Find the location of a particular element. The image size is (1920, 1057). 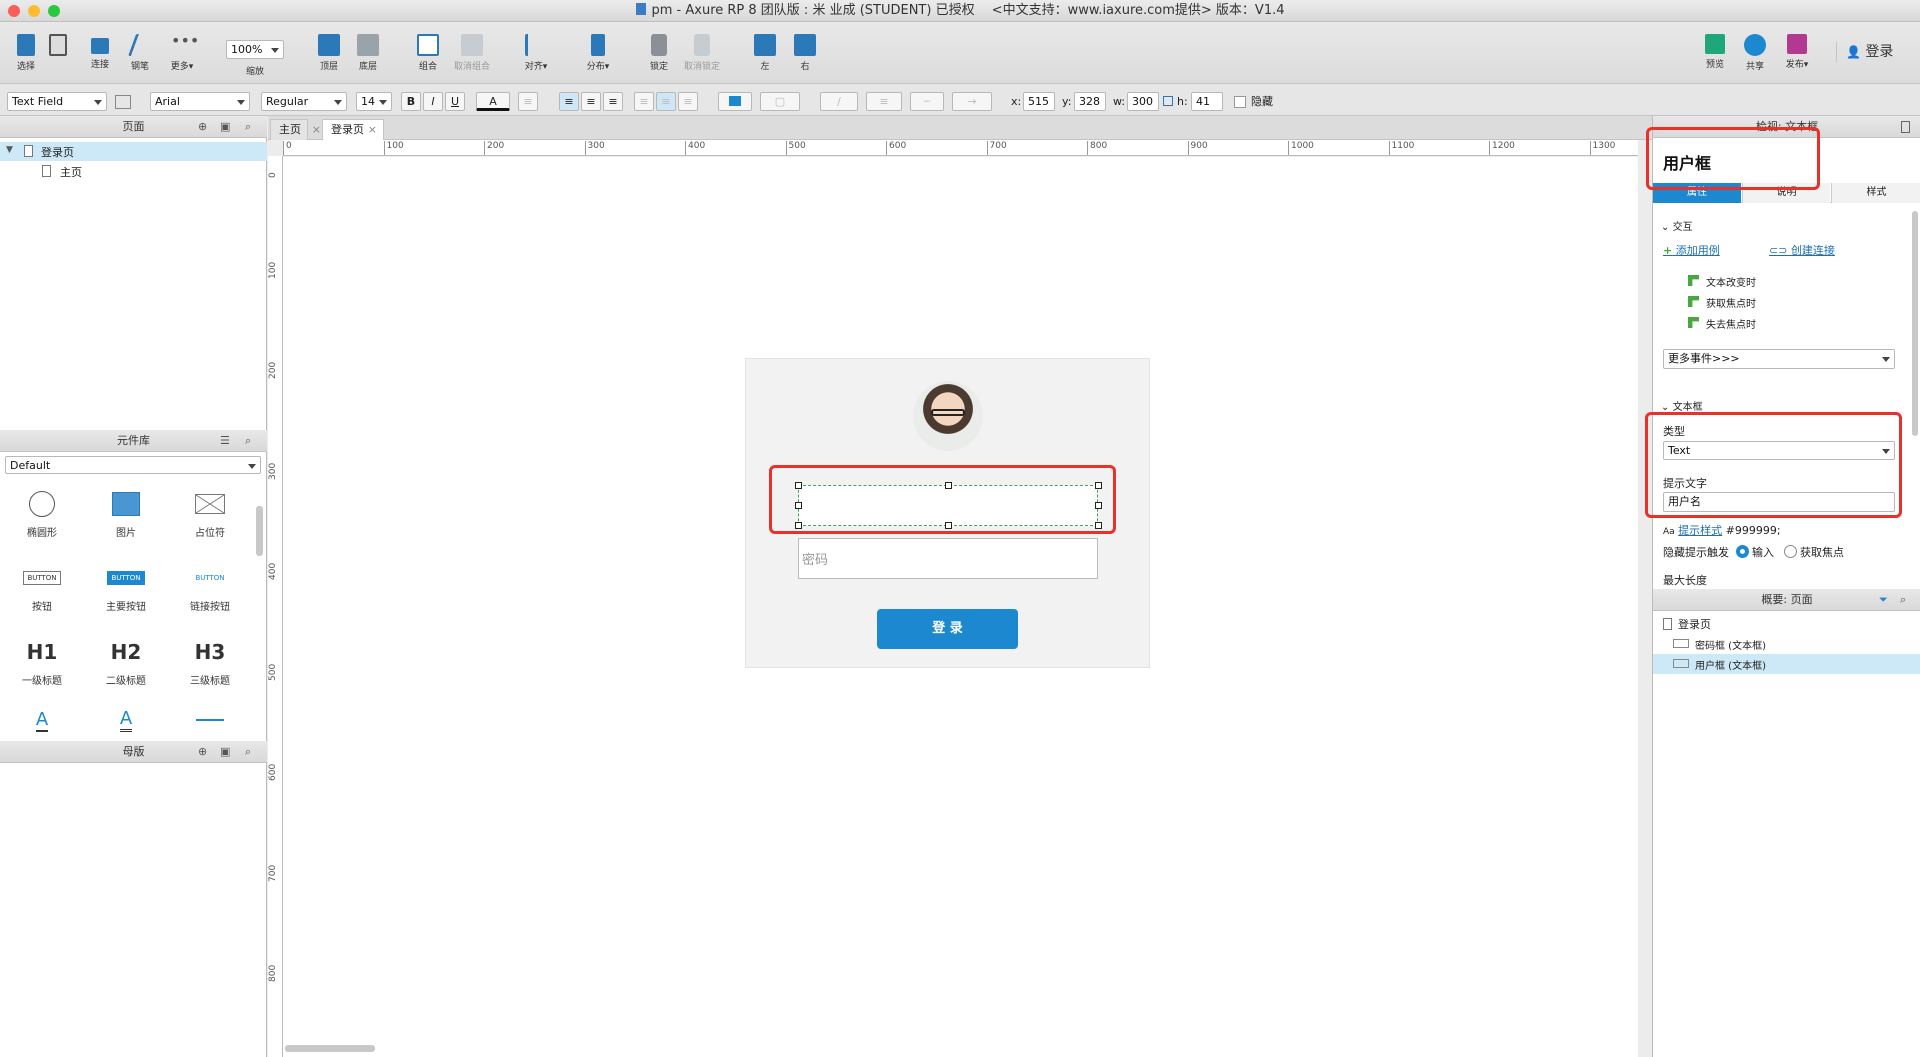

widget-type-select: Text Field is located at coordinates (57, 101).